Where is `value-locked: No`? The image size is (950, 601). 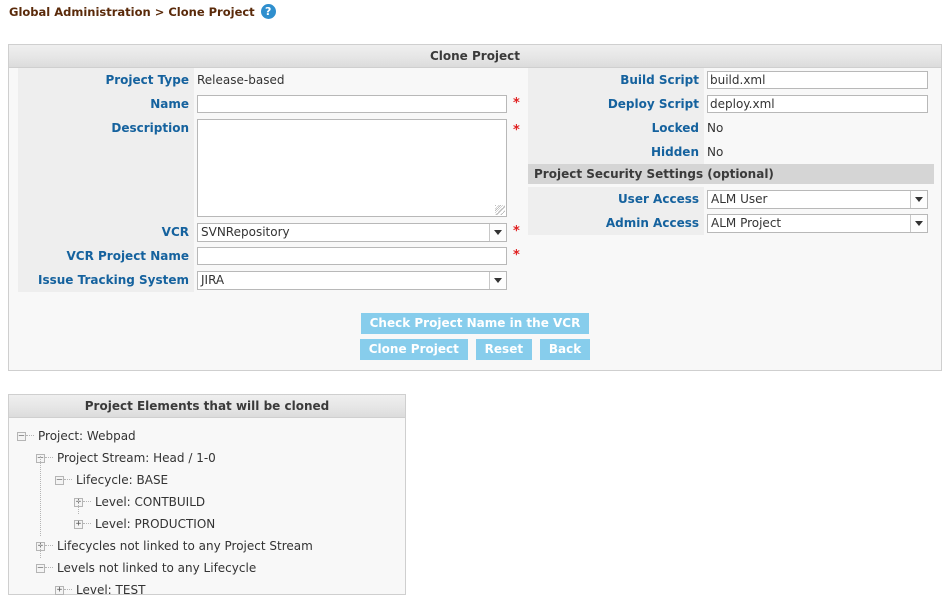 value-locked: No is located at coordinates (819, 128).